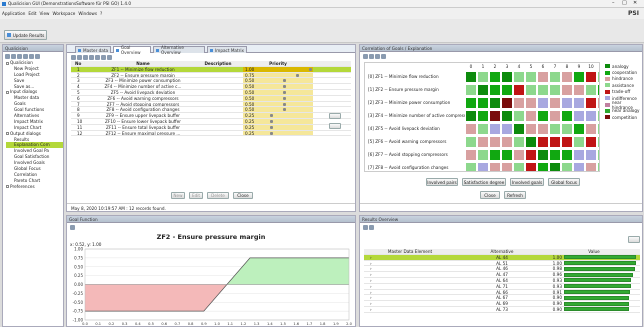 Image resolution: width=644 pixels, height=327 pixels. What do you see at coordinates (73, 57) in the screenshot?
I see `add-icon` at bounding box center [73, 57].